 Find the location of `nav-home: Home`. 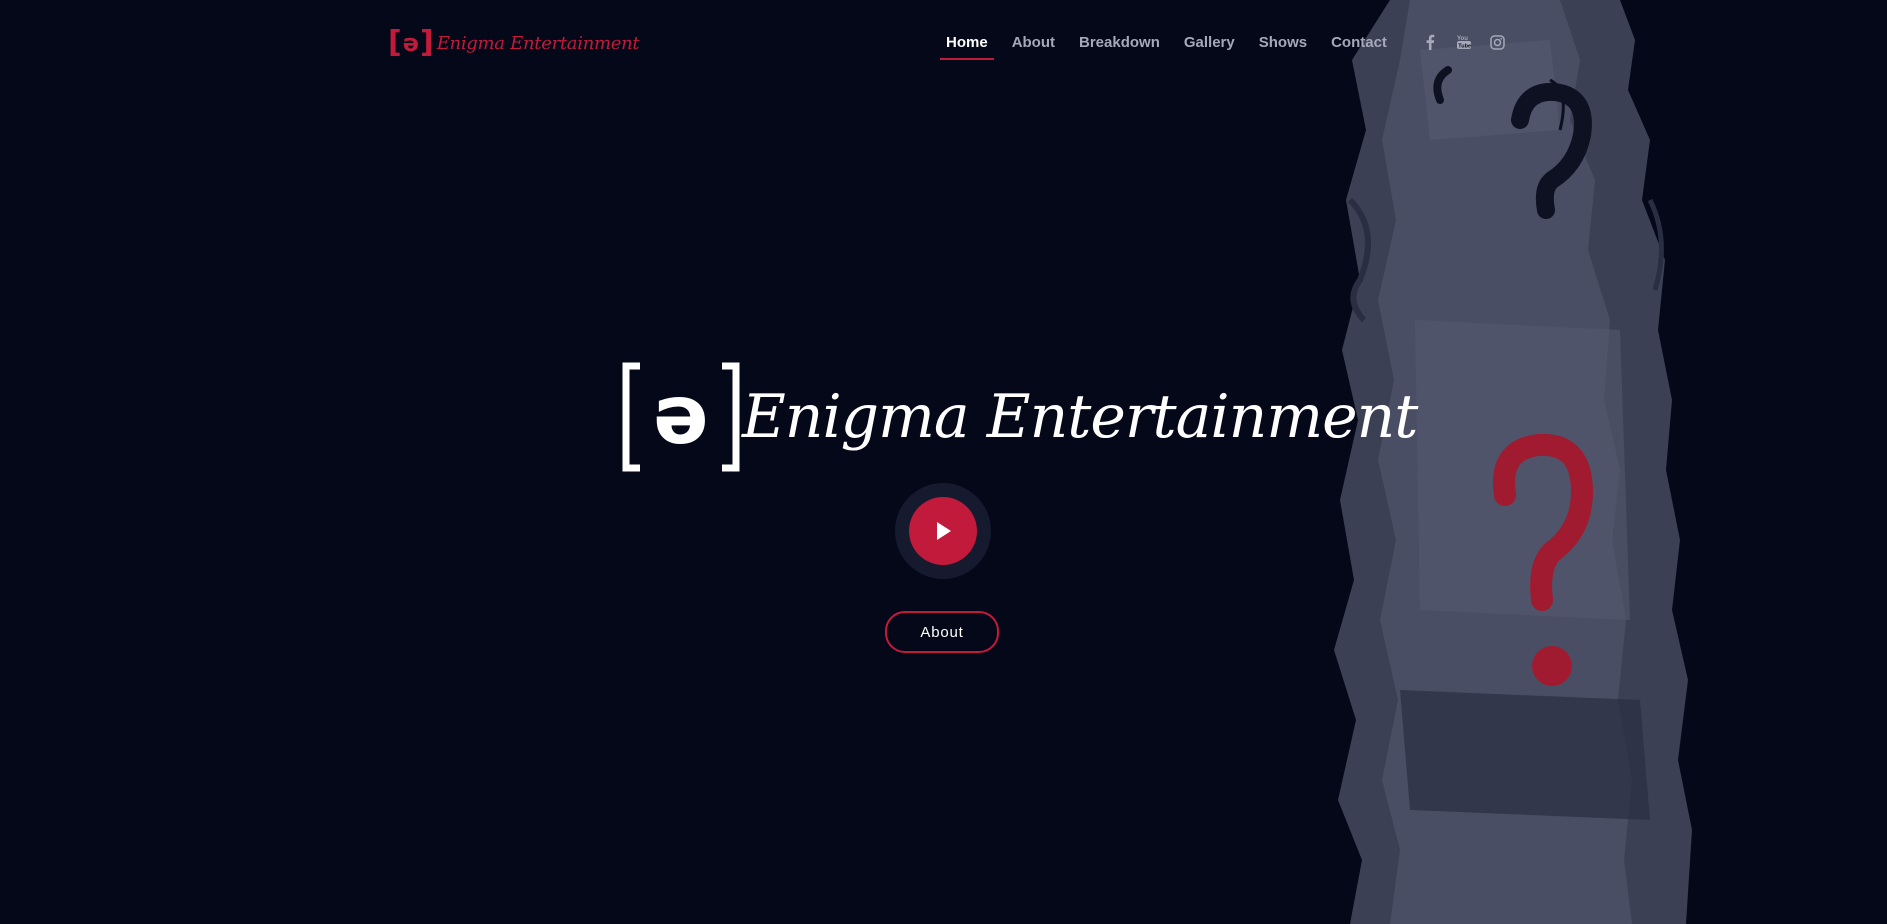

nav-home: Home is located at coordinates (967, 42).